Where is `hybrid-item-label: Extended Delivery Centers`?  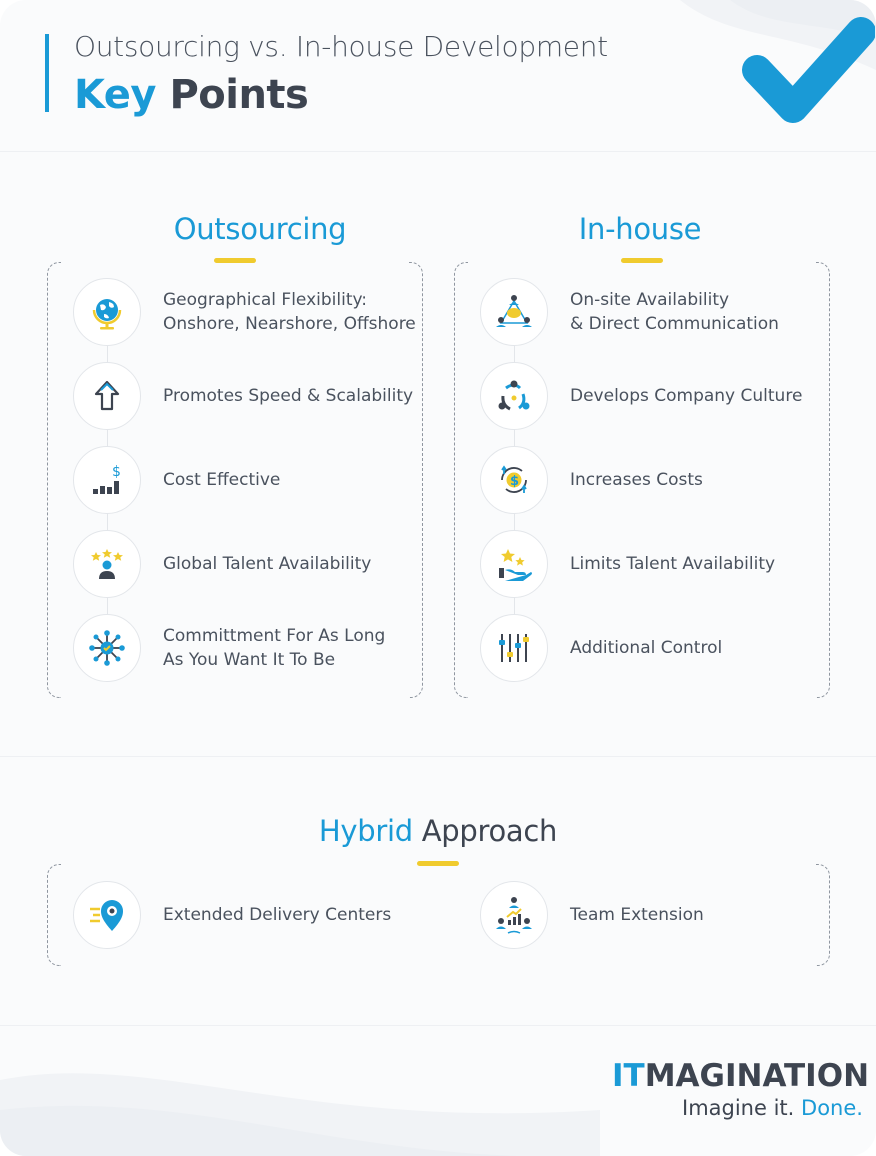 hybrid-item-label: Extended Delivery Centers is located at coordinates (277, 915).